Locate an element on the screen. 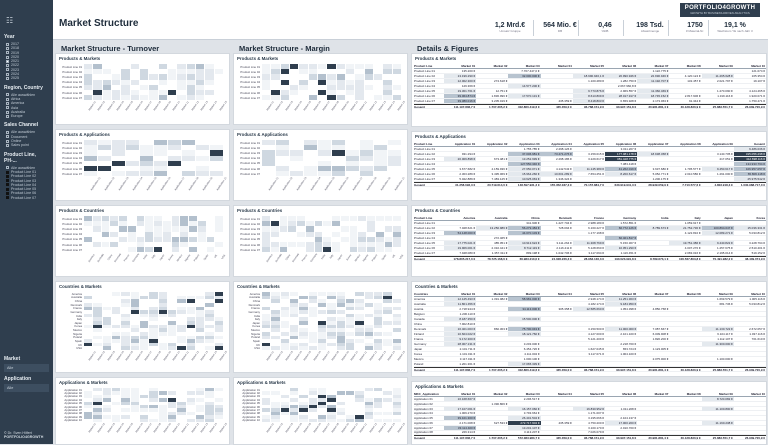 This screenshot has width=768, height=445. column-header: Market 04 is located at coordinates (557, 294).